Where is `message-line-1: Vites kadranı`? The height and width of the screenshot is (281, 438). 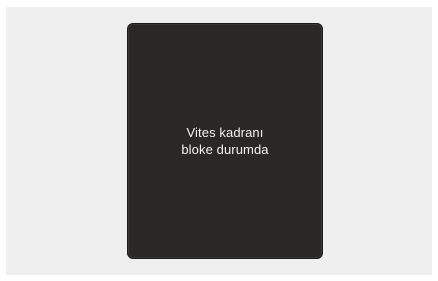 message-line-1: Vites kadranı is located at coordinates (225, 132).